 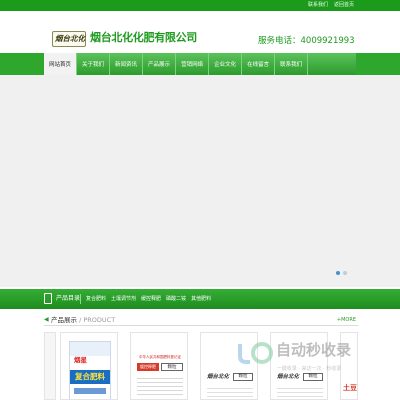 I want to click on watermark-text: 自动秒收录, so click(x=314, y=350).